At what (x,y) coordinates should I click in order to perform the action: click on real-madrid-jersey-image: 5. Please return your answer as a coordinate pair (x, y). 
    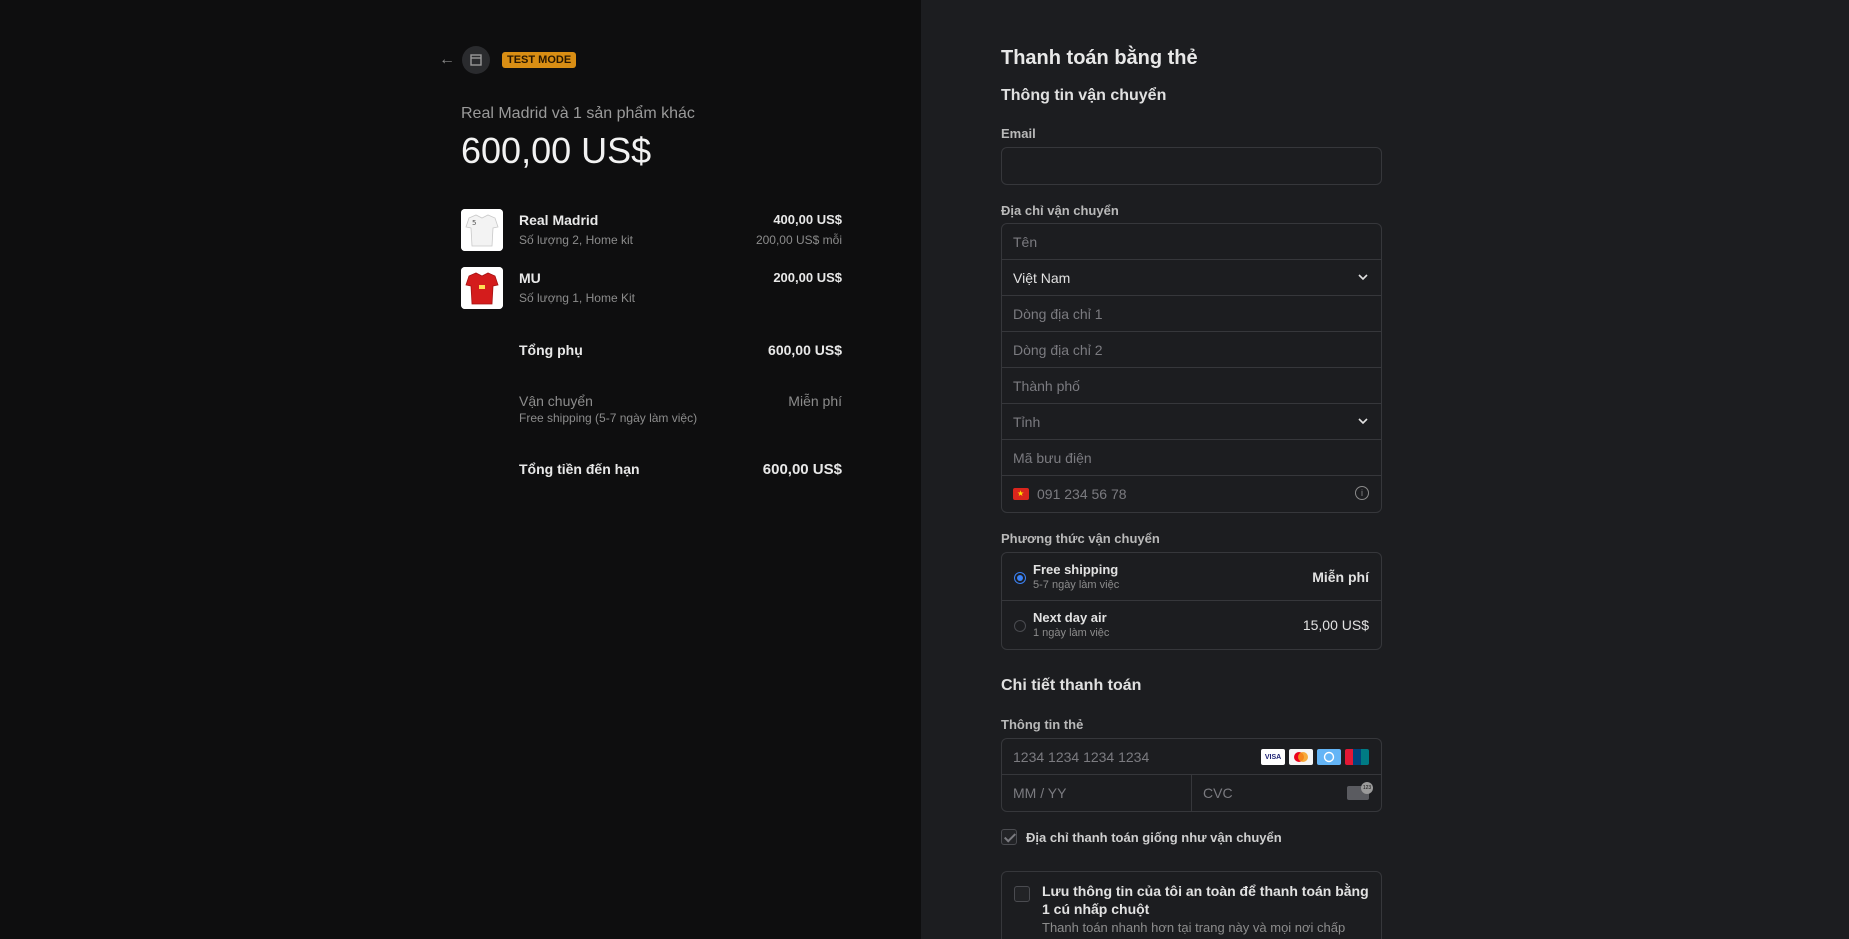
    Looking at the image, I should click on (482, 230).